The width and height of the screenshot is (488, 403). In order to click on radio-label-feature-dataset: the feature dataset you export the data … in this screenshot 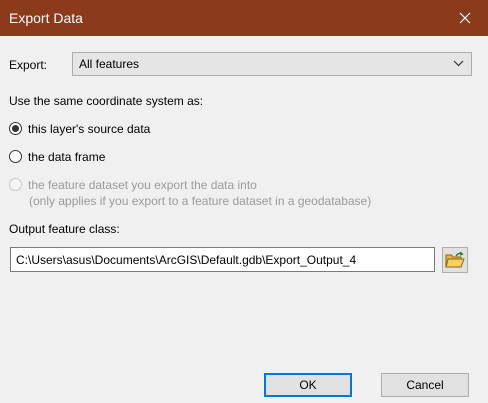, I will do `click(142, 185)`.